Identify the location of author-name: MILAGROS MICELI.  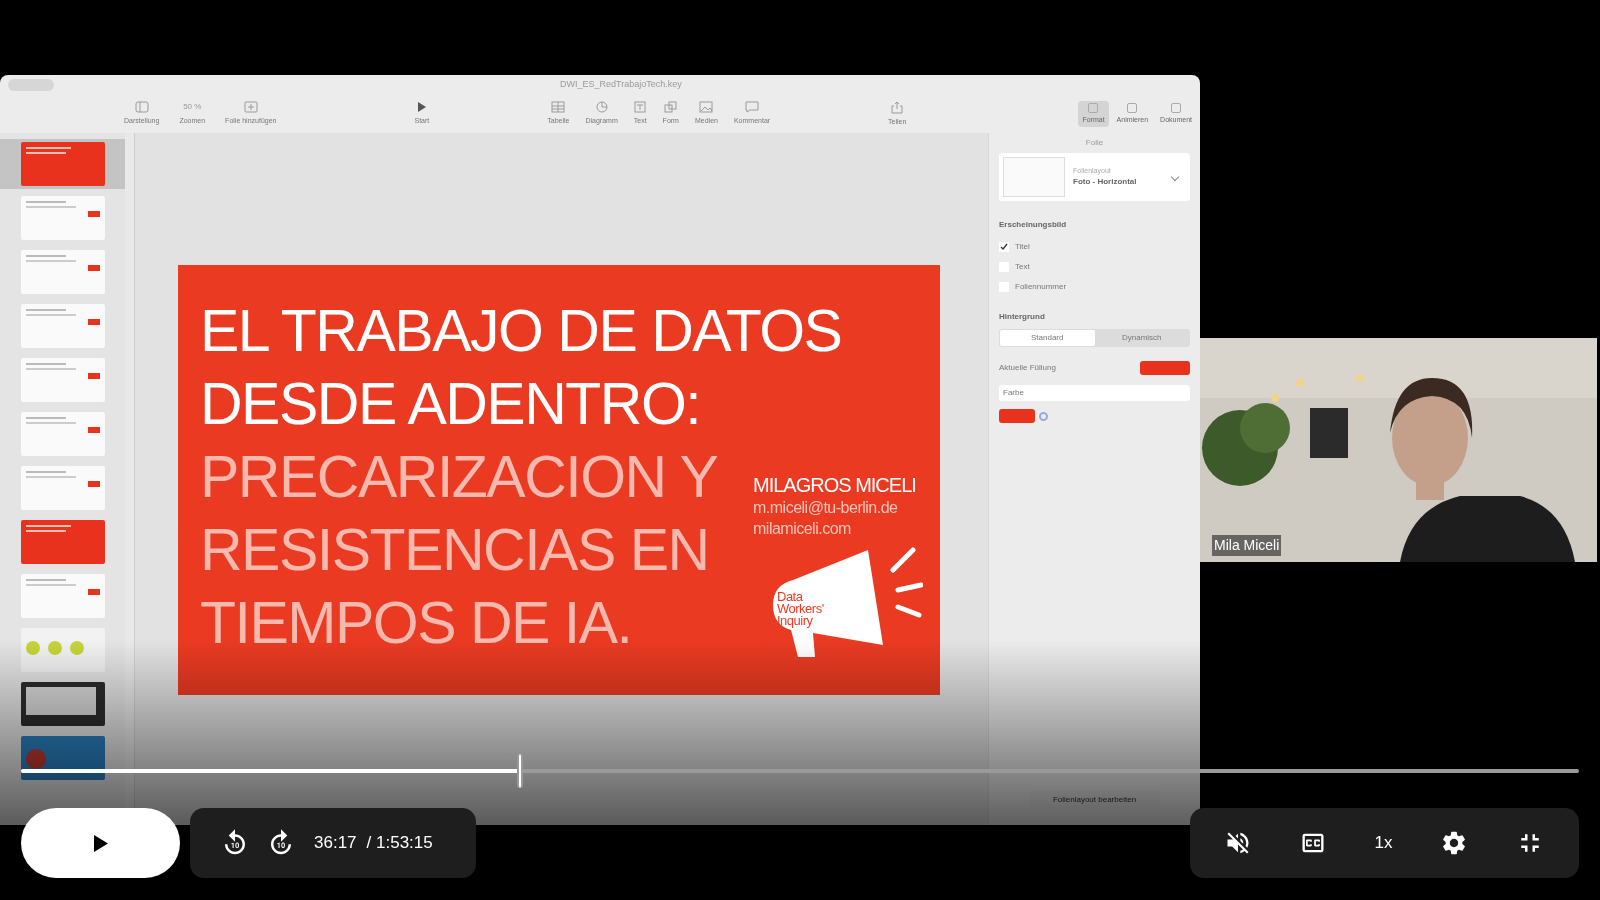
(834, 485).